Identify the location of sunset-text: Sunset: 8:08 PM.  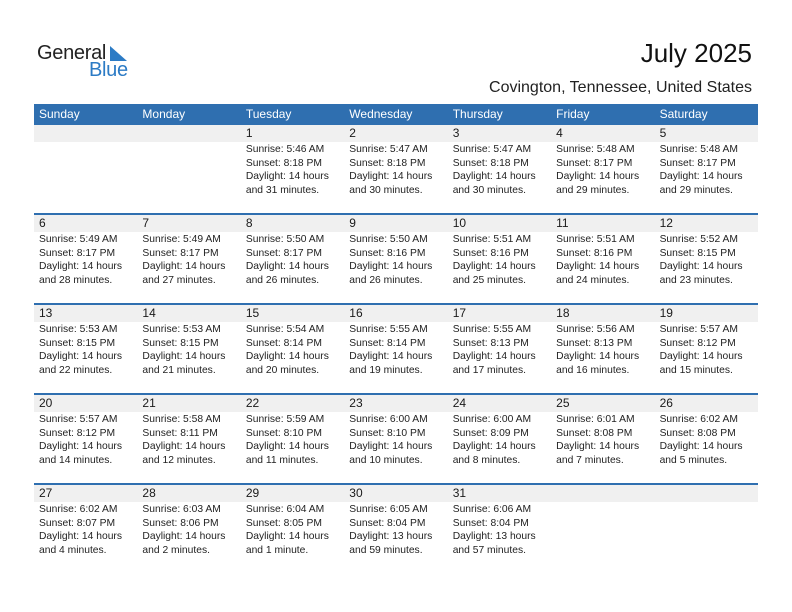
(697, 433).